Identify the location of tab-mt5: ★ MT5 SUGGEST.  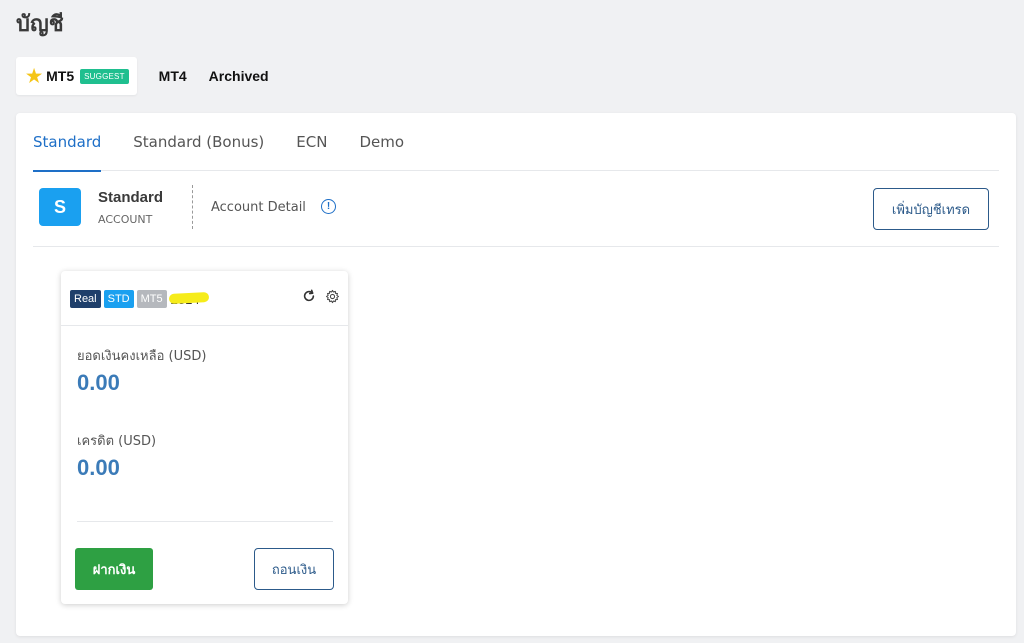
(76, 76).